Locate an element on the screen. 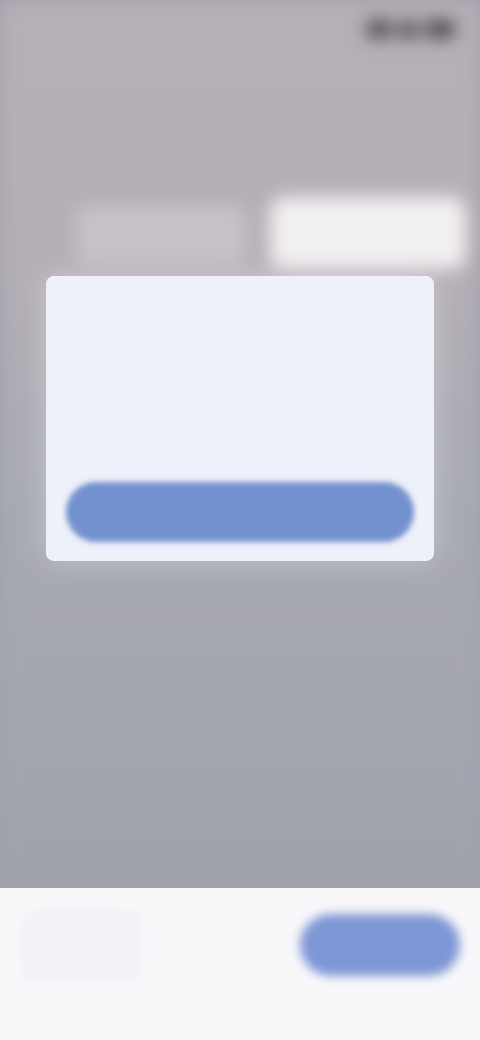  status-icons is located at coordinates (411, 29).